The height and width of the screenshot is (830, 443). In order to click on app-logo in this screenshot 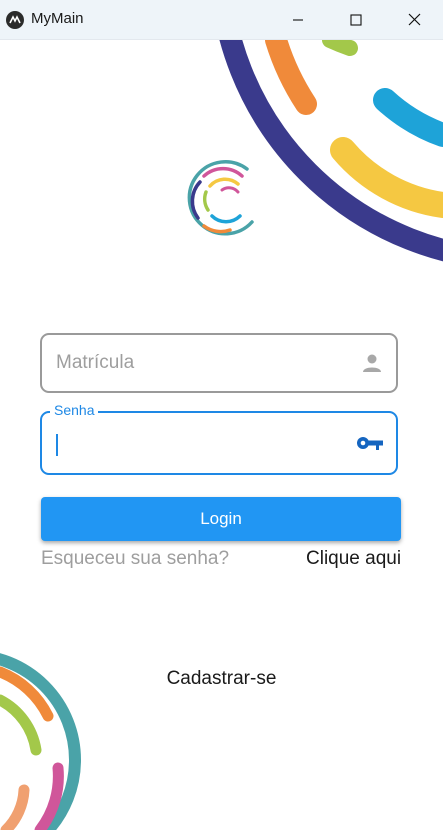, I will do `click(220, 198)`.